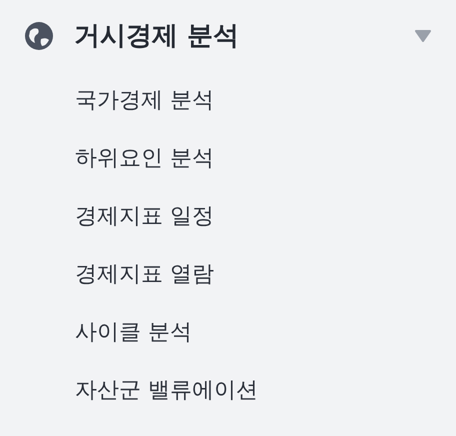 The width and height of the screenshot is (456, 436). Describe the element at coordinates (157, 36) in the screenshot. I see `menu-title: 거시경제 분석` at that location.